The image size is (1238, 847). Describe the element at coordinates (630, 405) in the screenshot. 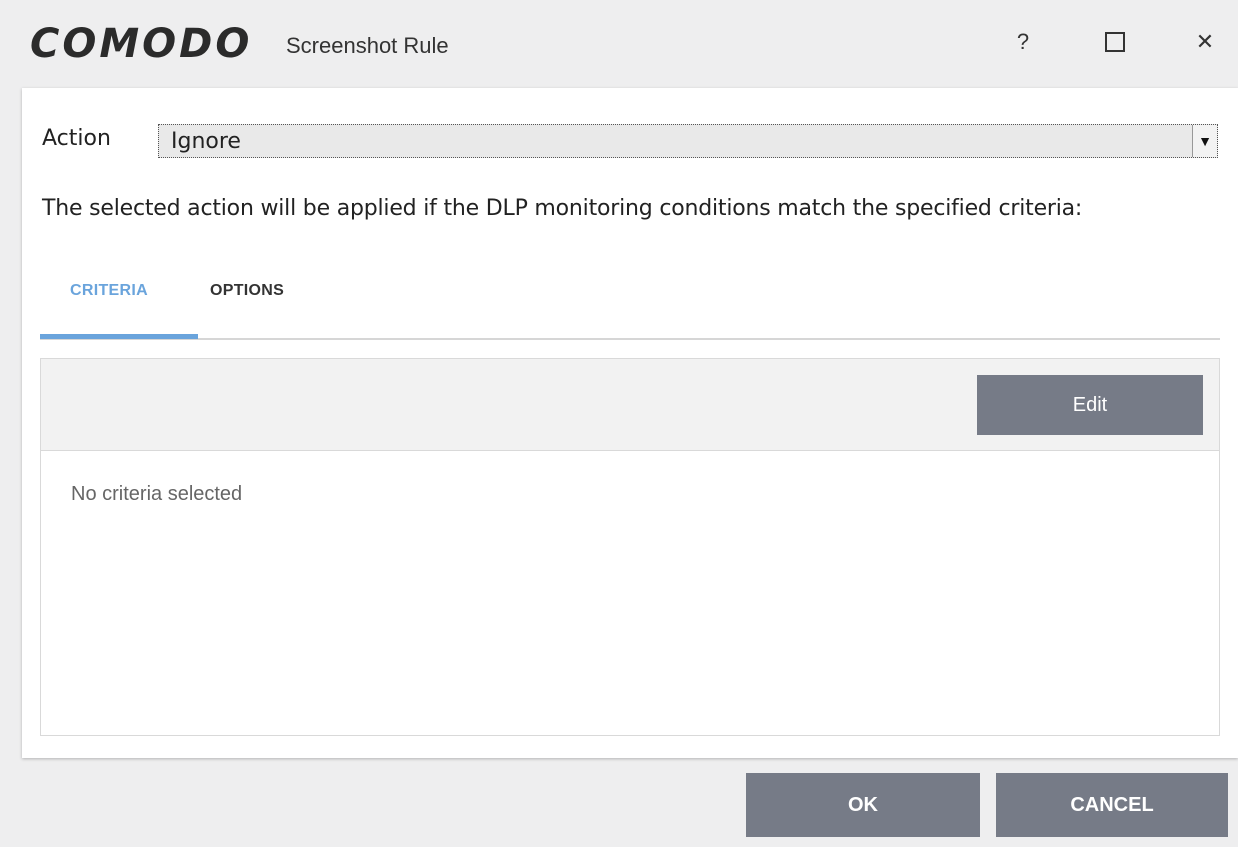

I see `criteria-toolbar: Edit` at that location.